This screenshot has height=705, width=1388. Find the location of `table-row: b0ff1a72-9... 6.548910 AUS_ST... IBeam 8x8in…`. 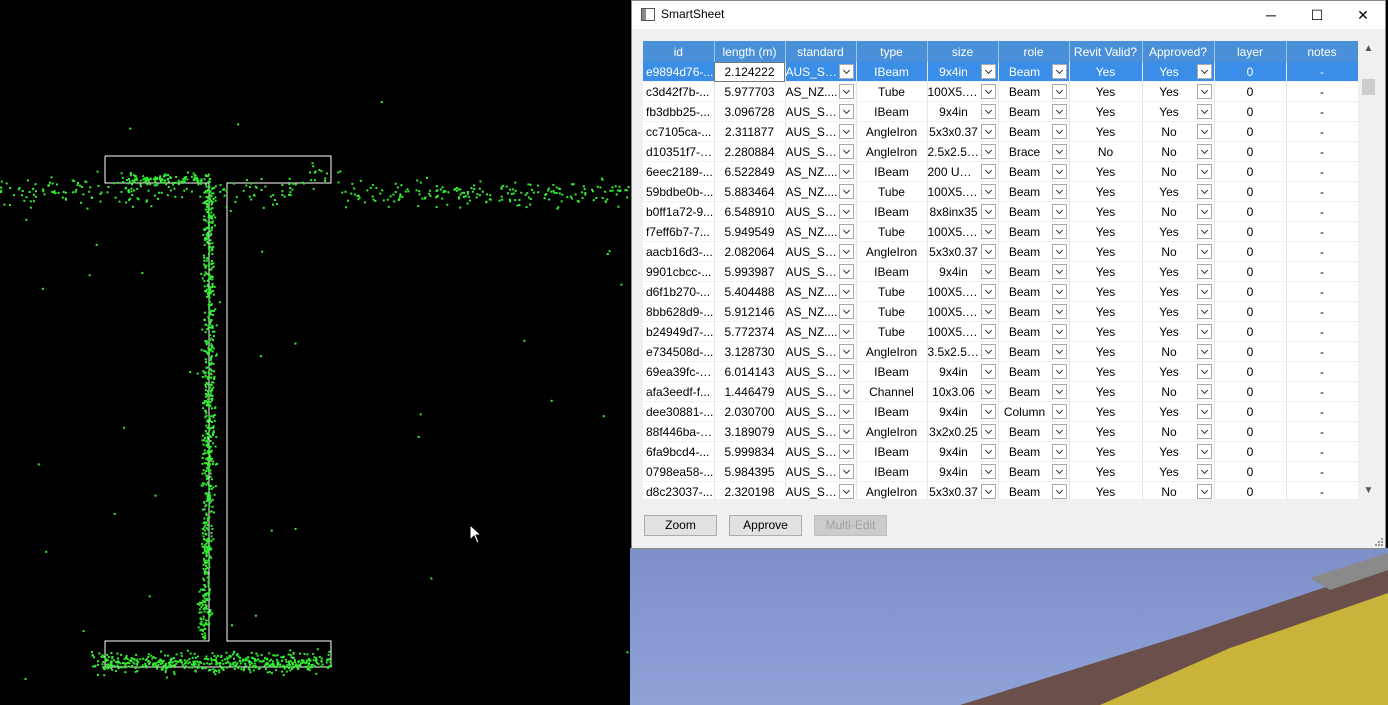

table-row: b0ff1a72-9... 6.548910 AUS_ST... IBeam 8x8in… is located at coordinates (1000, 211).